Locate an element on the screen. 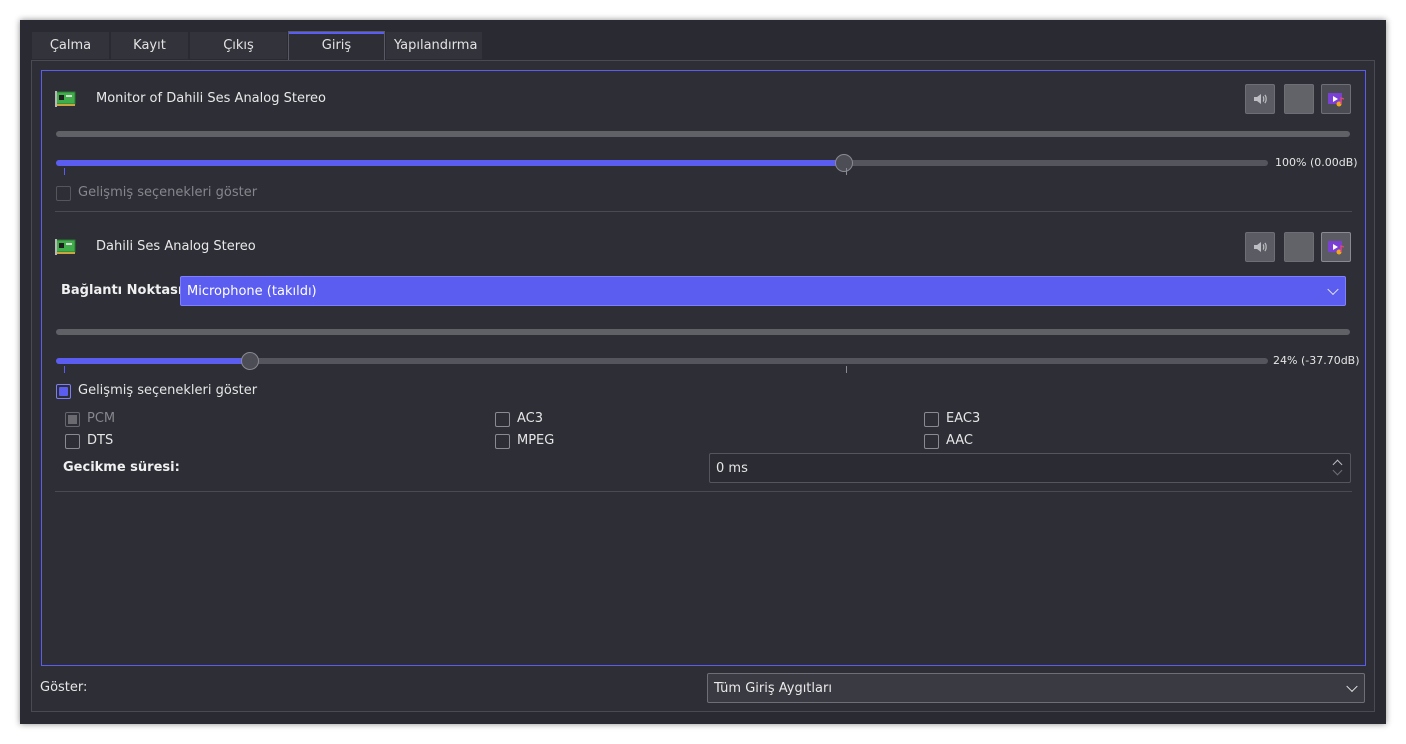  device-title: Monitor of Dahili Ses Analog Stereo is located at coordinates (211, 98).